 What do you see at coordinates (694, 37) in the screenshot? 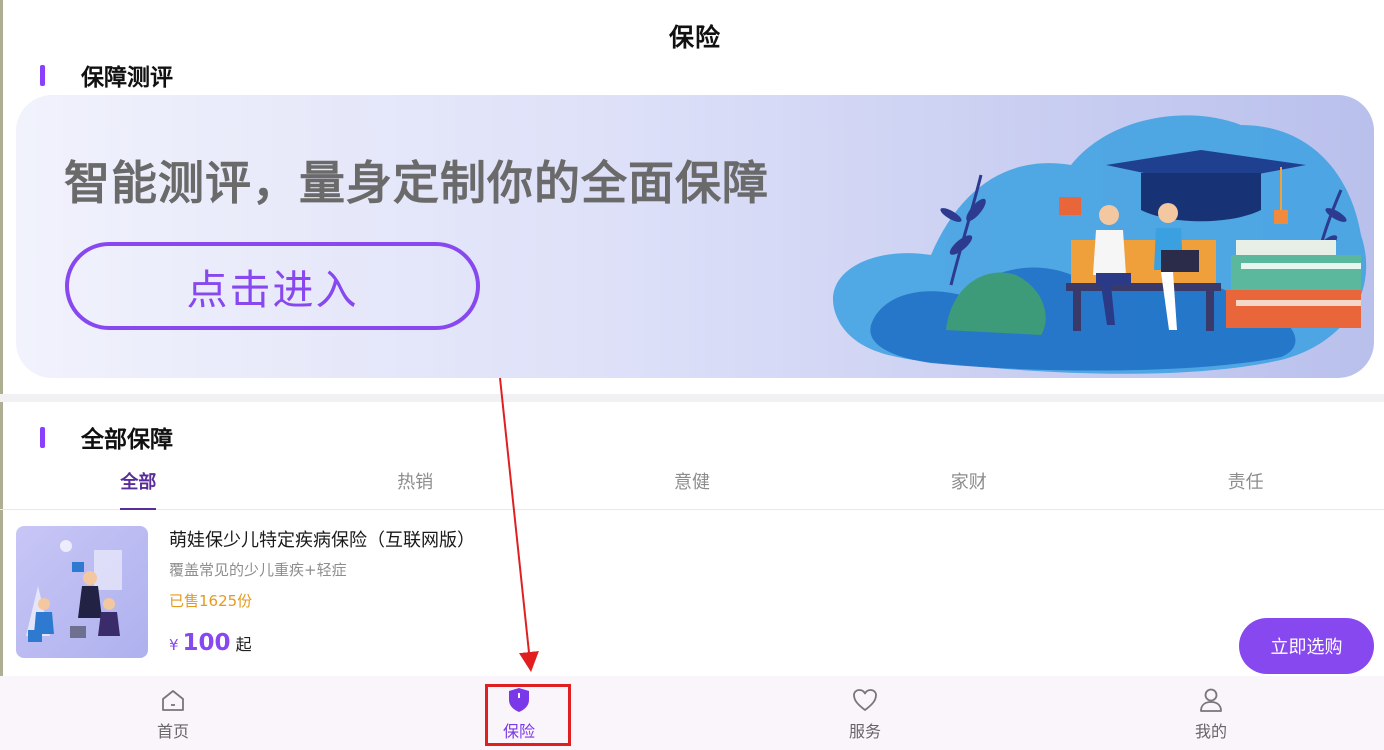
I see `page-title: 保险` at bounding box center [694, 37].